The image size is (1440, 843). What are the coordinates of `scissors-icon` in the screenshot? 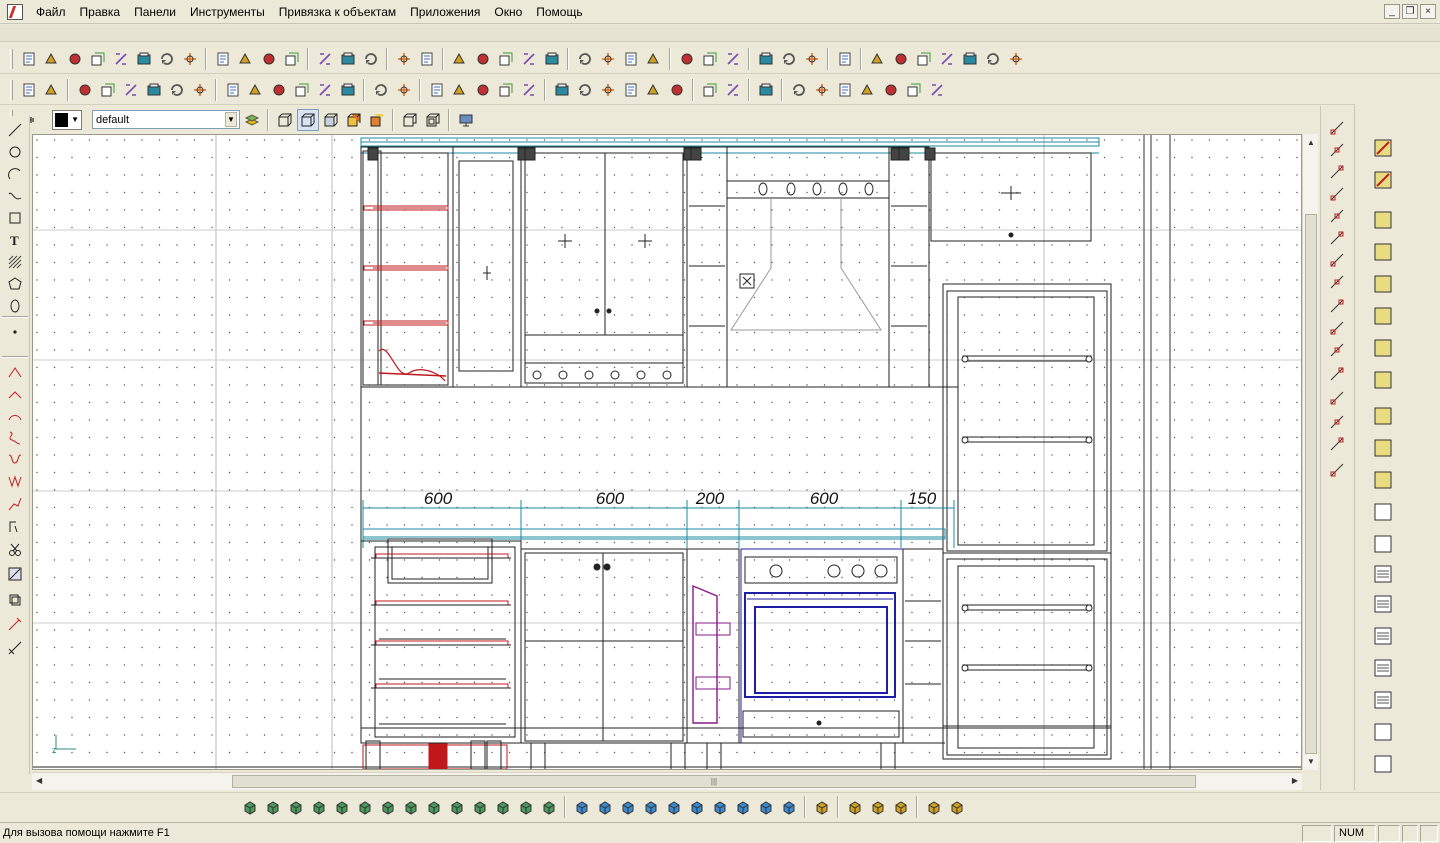 It's located at (15, 550).